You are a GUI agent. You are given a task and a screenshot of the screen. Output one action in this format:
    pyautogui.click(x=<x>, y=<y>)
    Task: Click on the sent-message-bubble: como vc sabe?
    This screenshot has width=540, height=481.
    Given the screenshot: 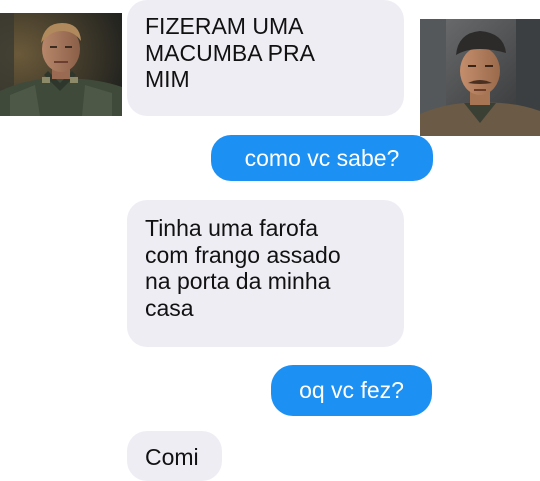 What is the action you would take?
    pyautogui.click(x=322, y=158)
    